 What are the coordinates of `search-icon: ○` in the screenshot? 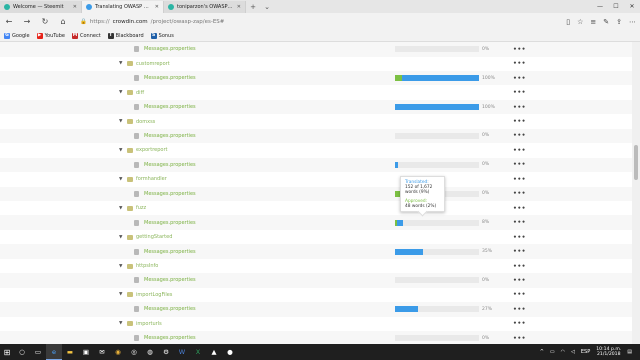 It's located at (22, 352).